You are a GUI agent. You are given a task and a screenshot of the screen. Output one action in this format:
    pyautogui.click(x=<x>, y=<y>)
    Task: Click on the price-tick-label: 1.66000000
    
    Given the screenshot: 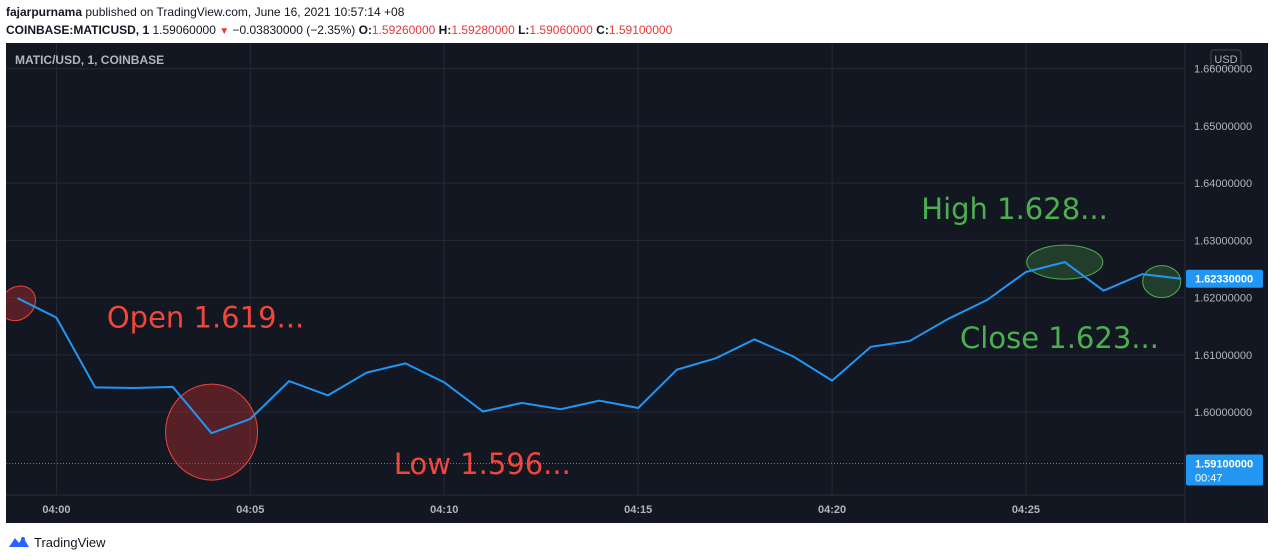 What is the action you would take?
    pyautogui.click(x=1223, y=70)
    